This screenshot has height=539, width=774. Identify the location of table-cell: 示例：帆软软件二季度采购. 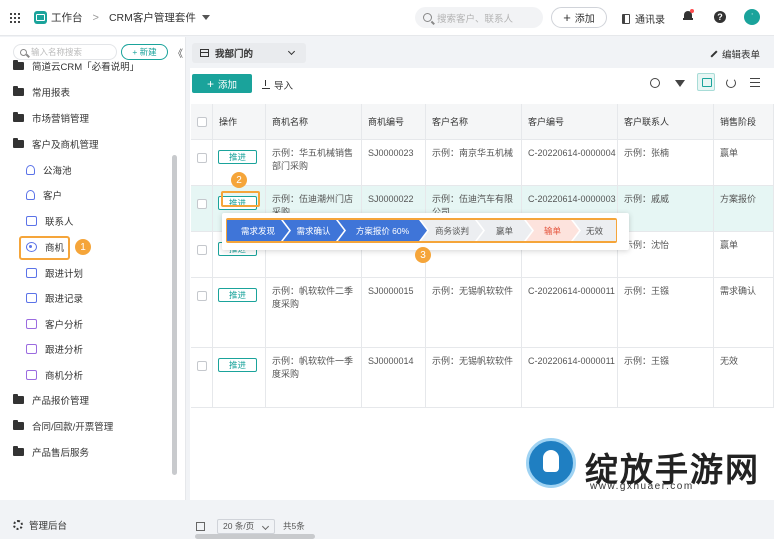
(314, 312).